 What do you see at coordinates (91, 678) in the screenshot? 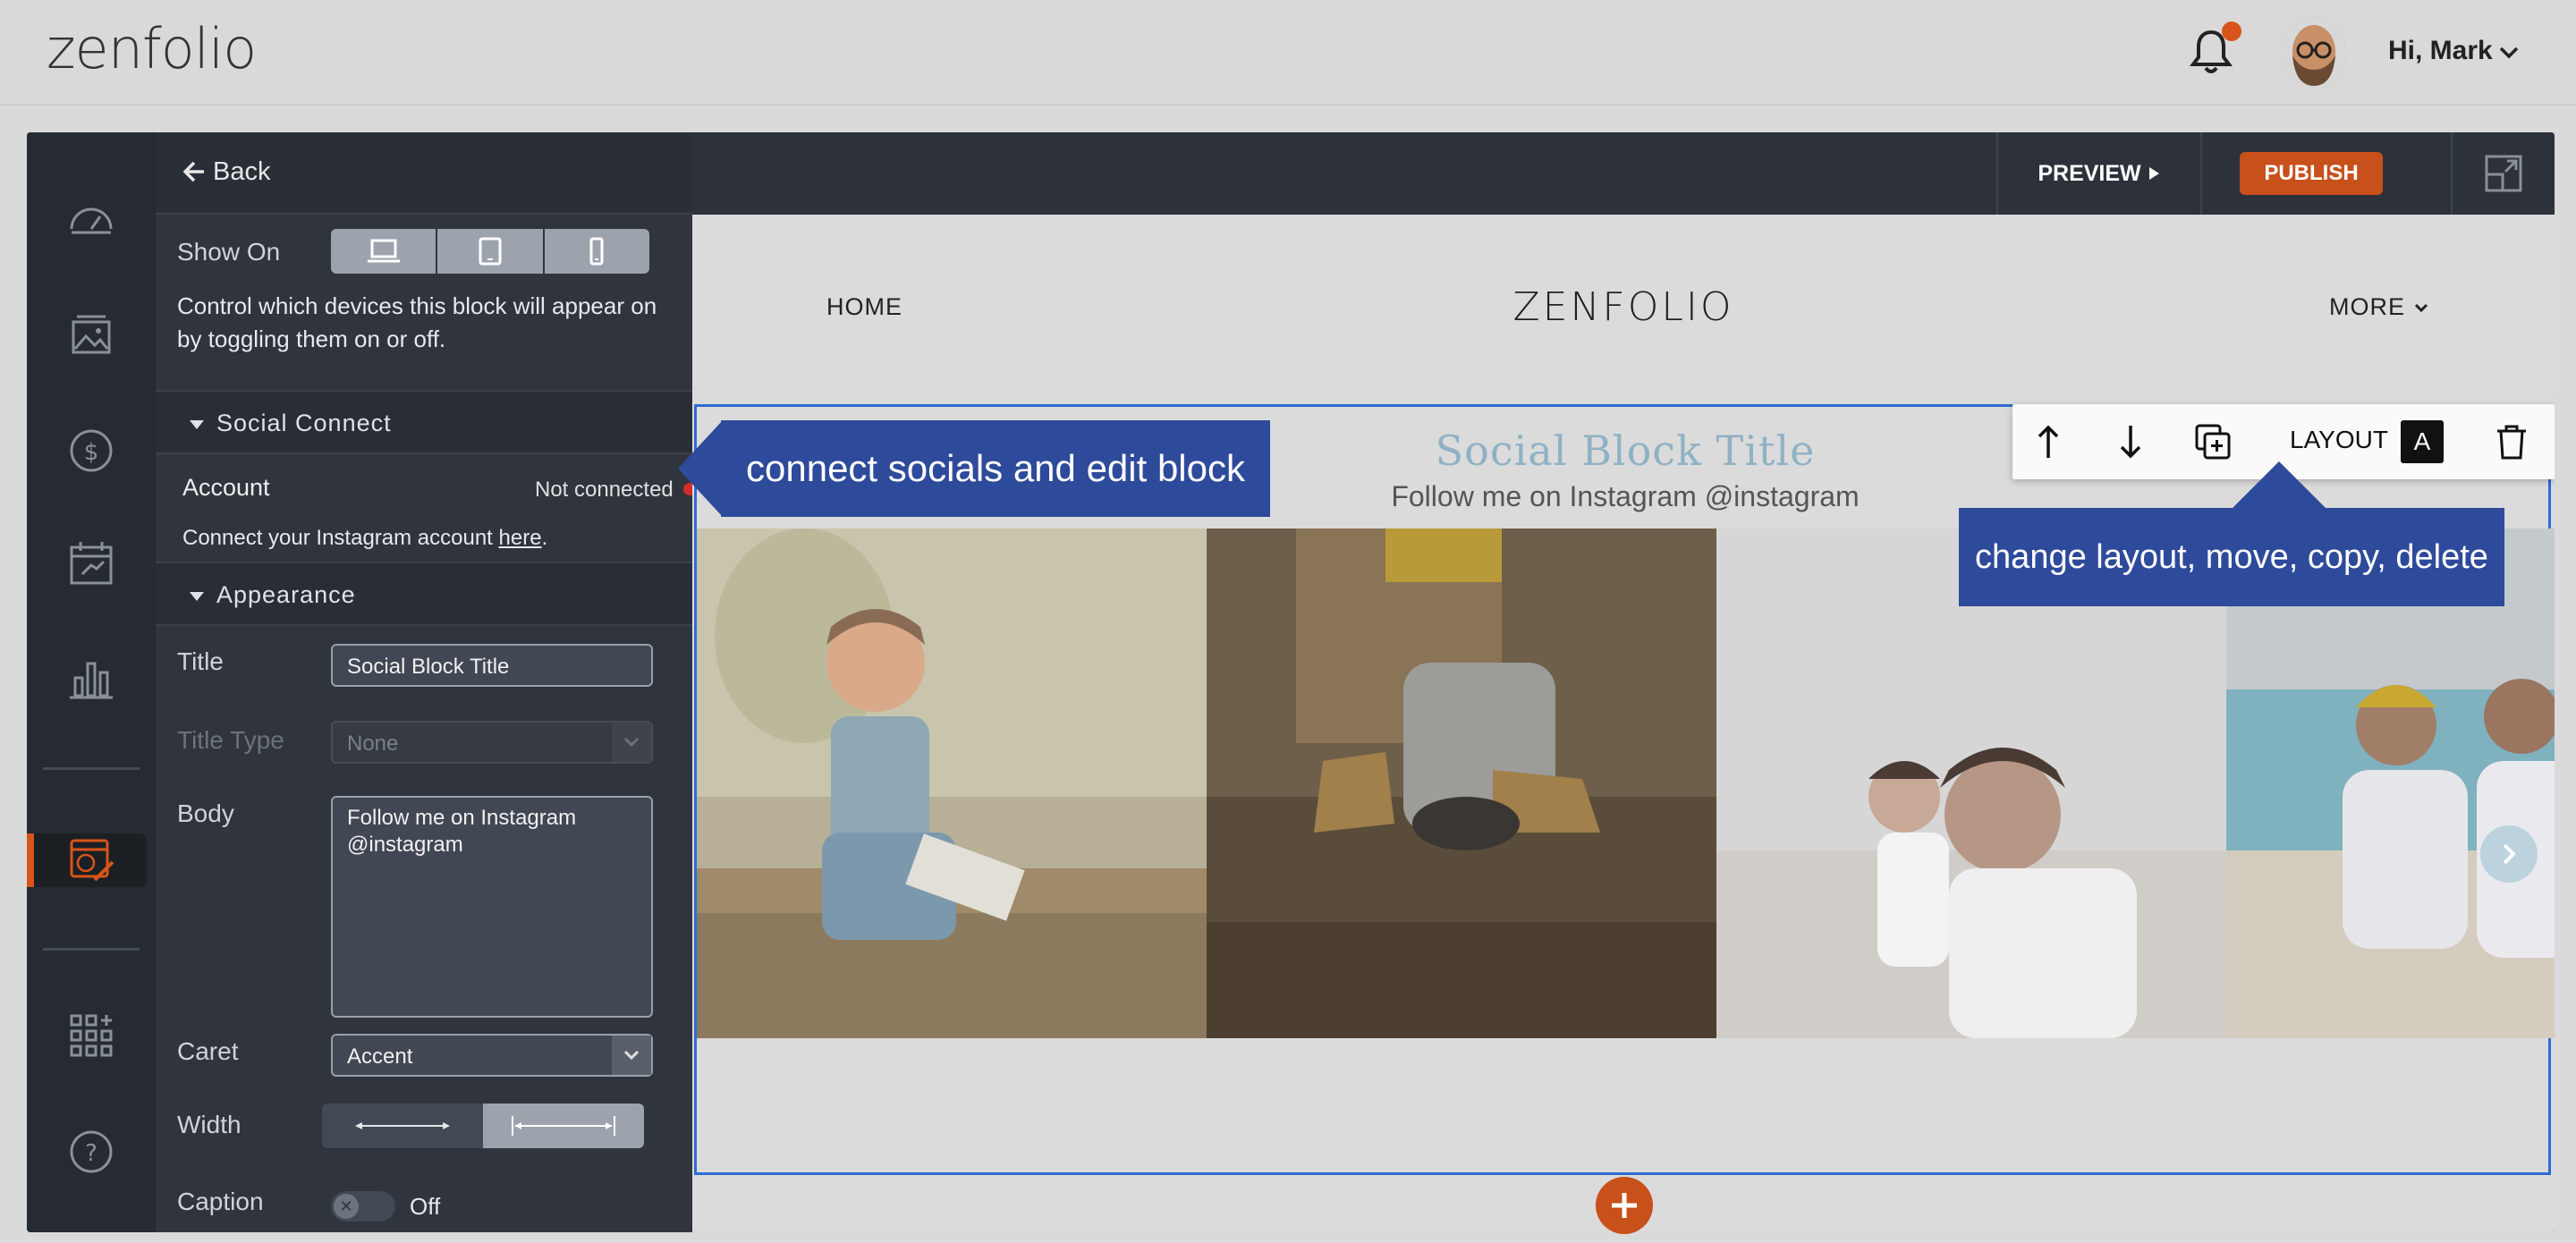
I see `stats-icon` at bounding box center [91, 678].